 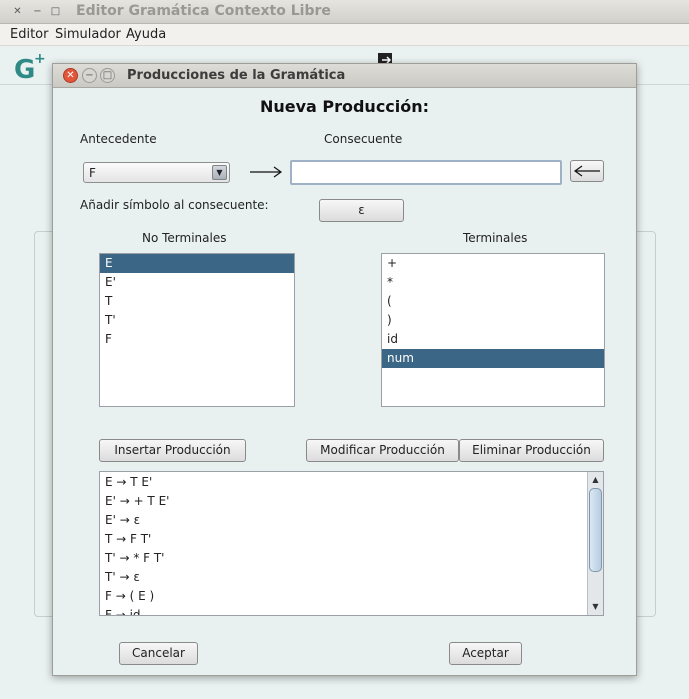 I want to click on scrollbar: ▲ ▼, so click(x=595, y=543).